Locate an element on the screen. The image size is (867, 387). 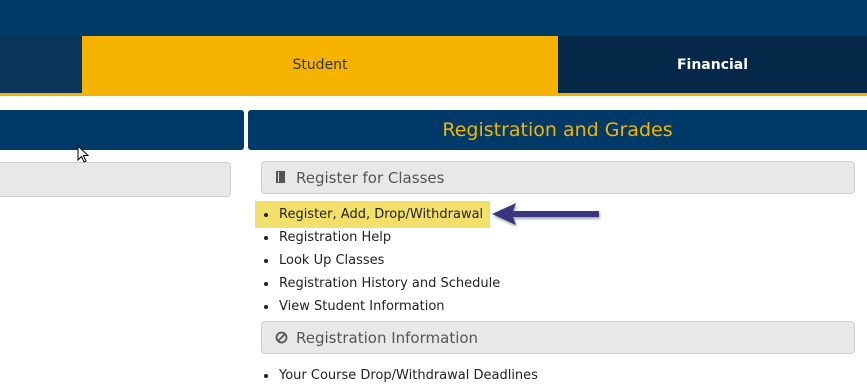
pointer-arrow-icon is located at coordinates (545, 214).